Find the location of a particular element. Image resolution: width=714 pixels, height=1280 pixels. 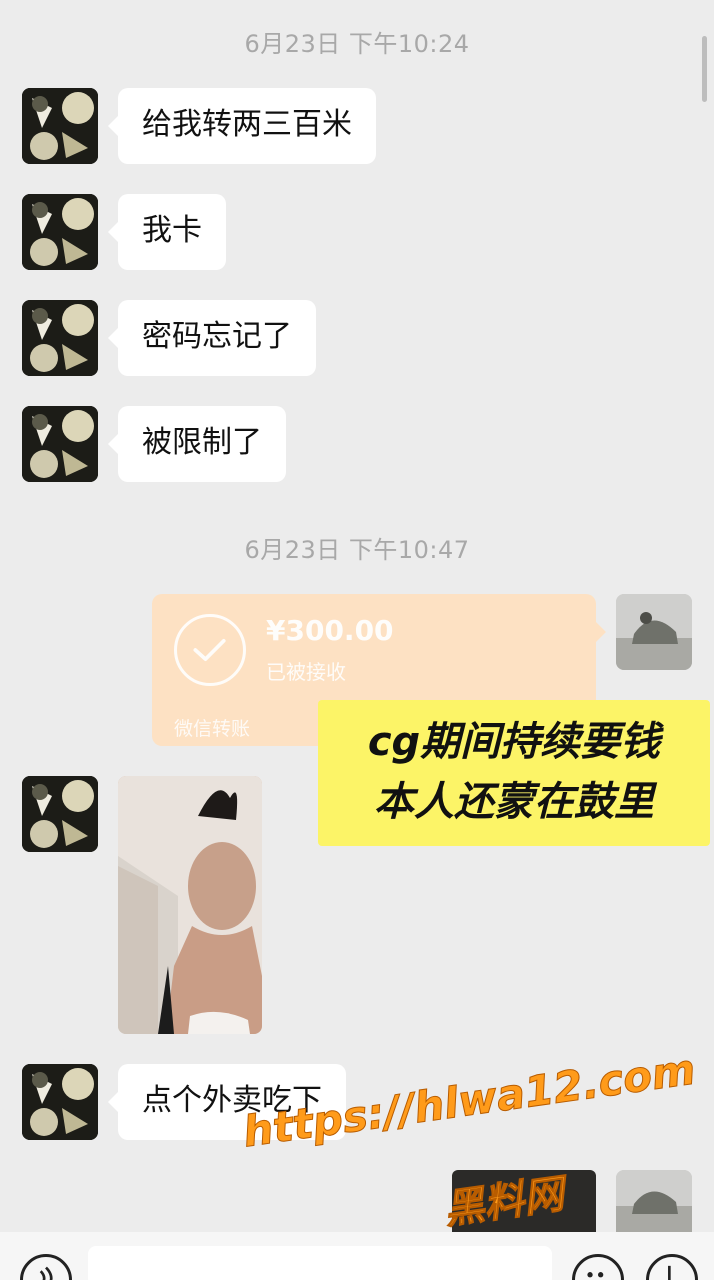

emoji-icon is located at coordinates (598, 1267).